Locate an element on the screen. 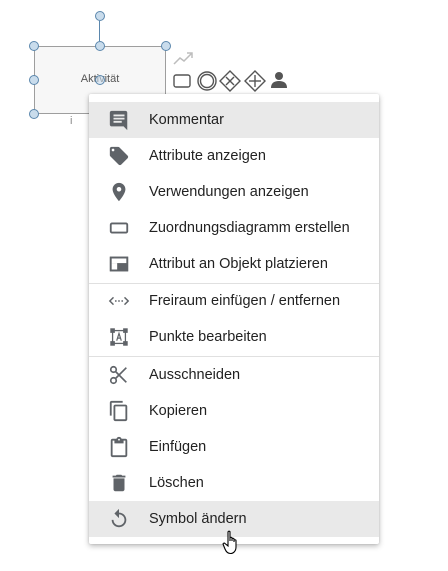  comment-icon is located at coordinates (119, 120).